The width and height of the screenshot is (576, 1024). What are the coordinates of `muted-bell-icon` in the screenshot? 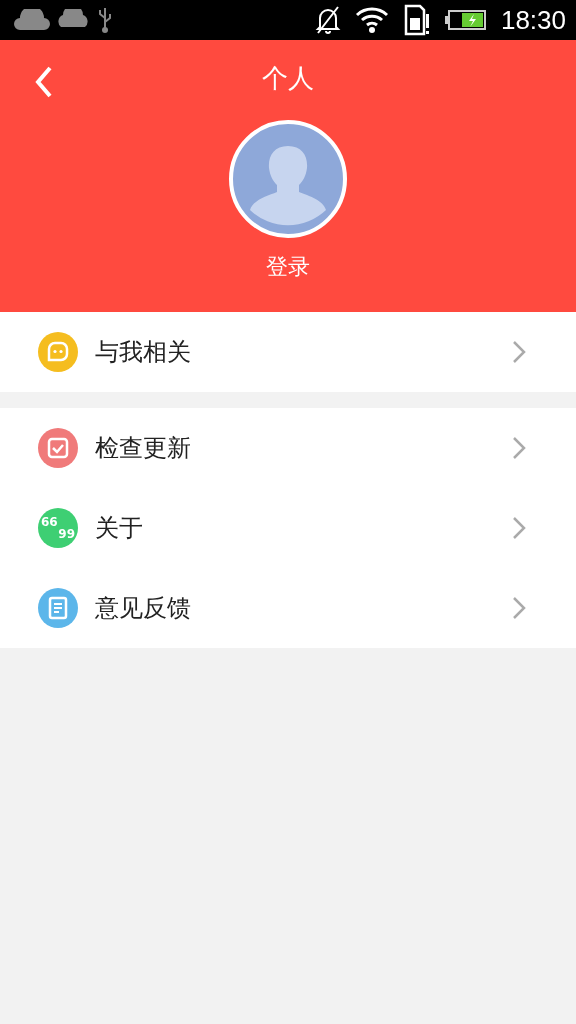 It's located at (327, 20).